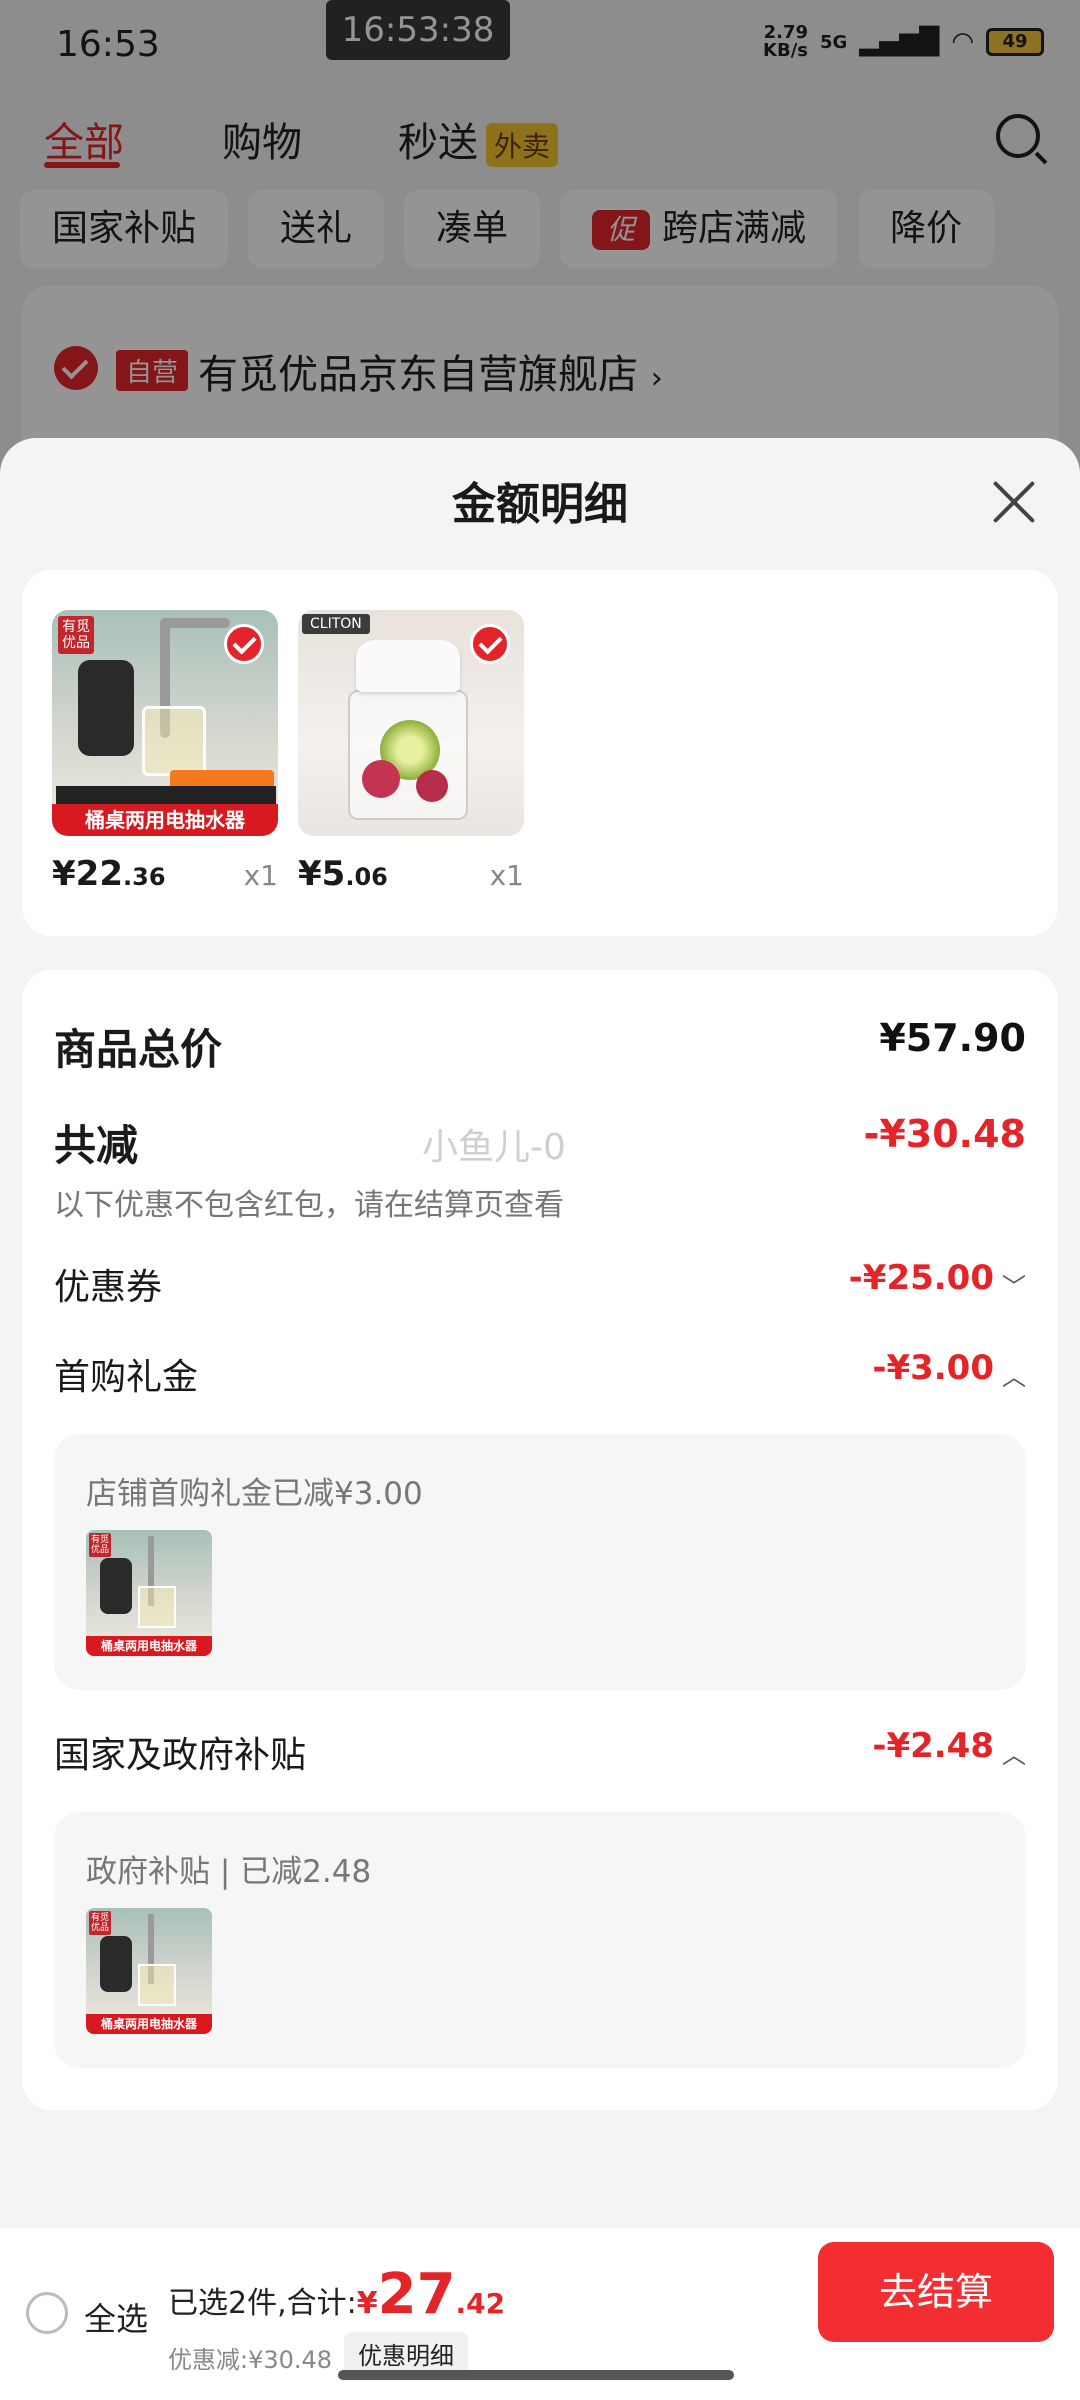  I want to click on sheet-title: 金额明细, so click(540, 504).